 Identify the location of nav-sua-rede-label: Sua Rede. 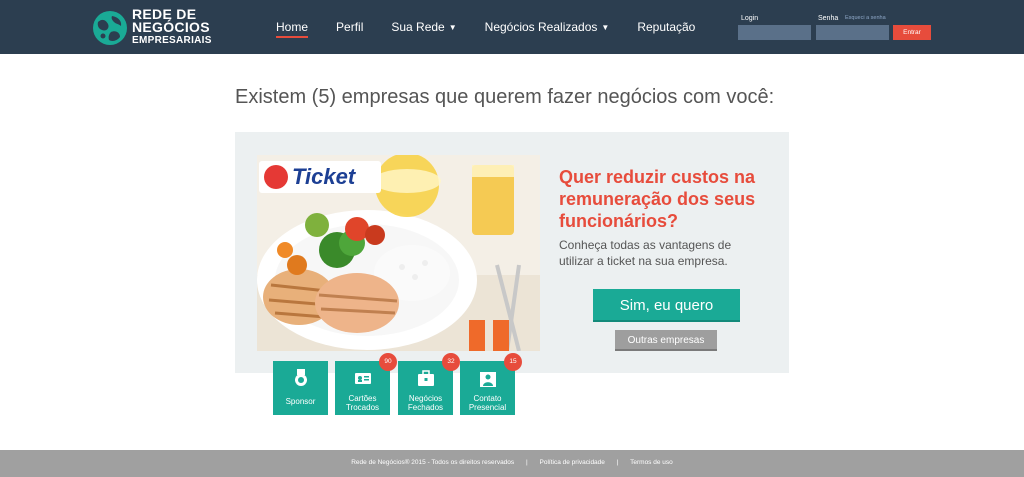
(418, 27).